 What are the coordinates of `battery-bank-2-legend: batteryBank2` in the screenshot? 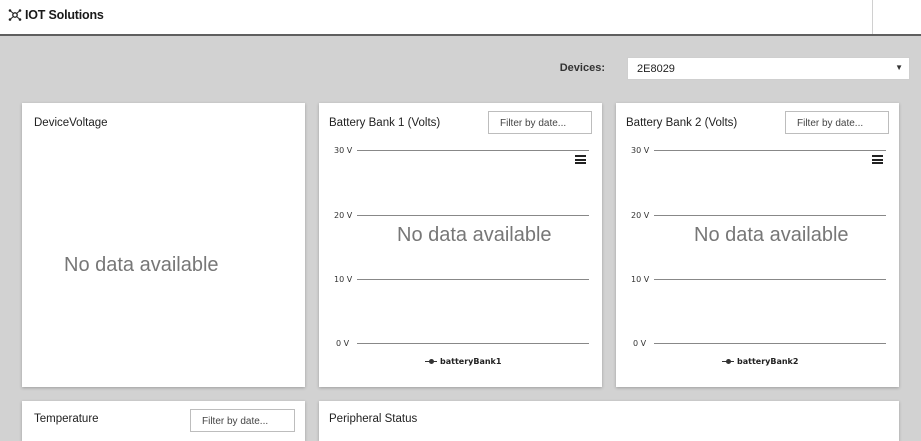 It's located at (760, 361).